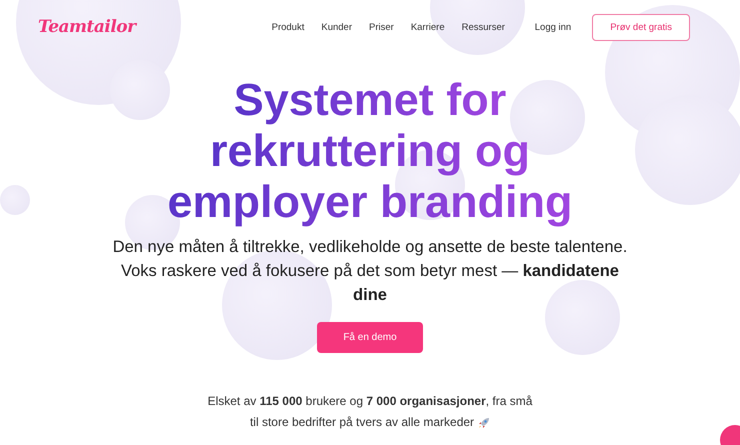 This screenshot has height=445, width=740. Describe the element at coordinates (483, 27) in the screenshot. I see `nav-link: Ressurser` at that location.